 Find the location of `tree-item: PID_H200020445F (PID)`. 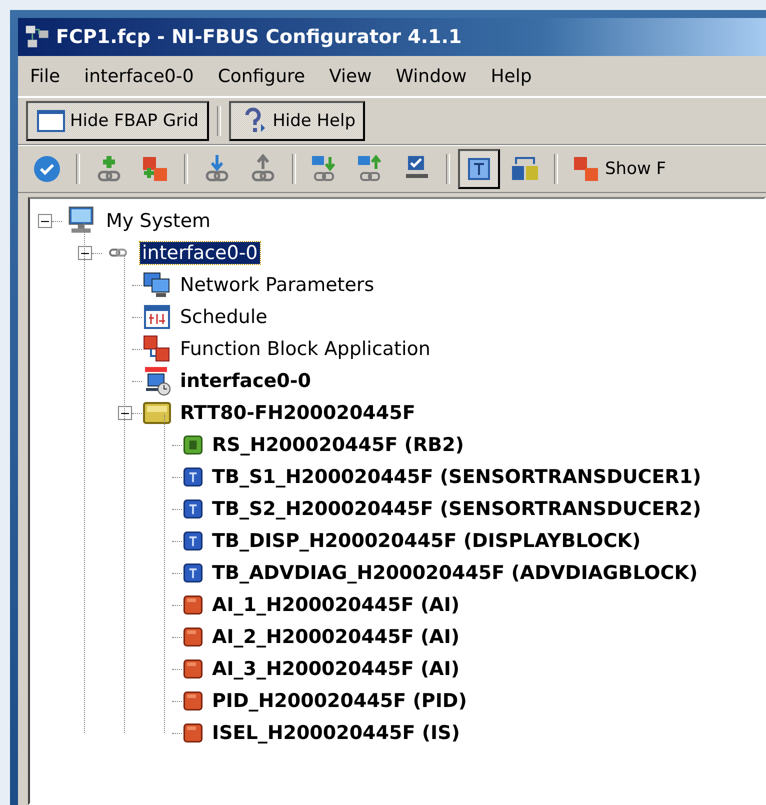

tree-item: PID_H200020445F (PID) is located at coordinates (339, 701).